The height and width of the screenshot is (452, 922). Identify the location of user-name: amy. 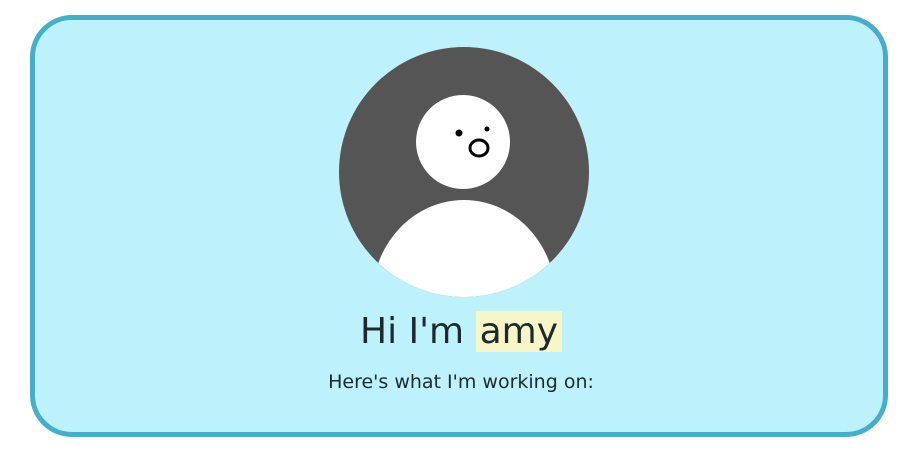
(518, 331).